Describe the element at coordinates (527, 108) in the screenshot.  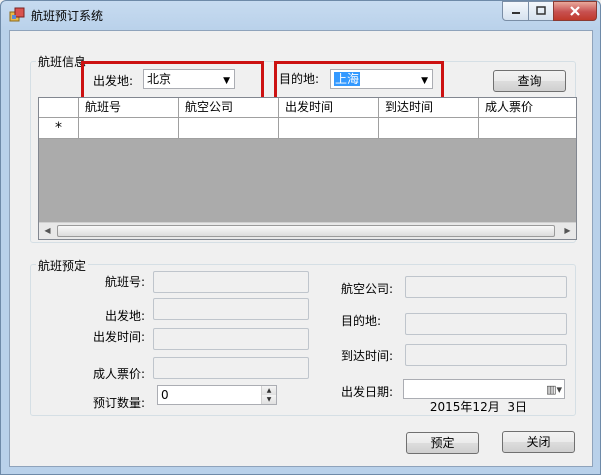
I see `column-header-adult-price: 成人票价` at that location.